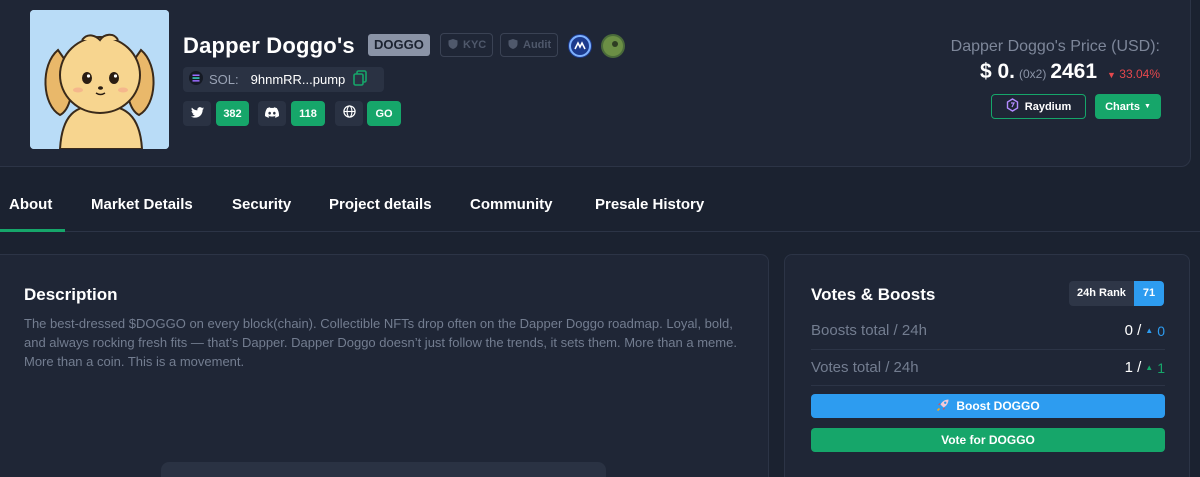 The width and height of the screenshot is (1200, 477). What do you see at coordinates (475, 45) in the screenshot?
I see `kyc-label: KYC` at bounding box center [475, 45].